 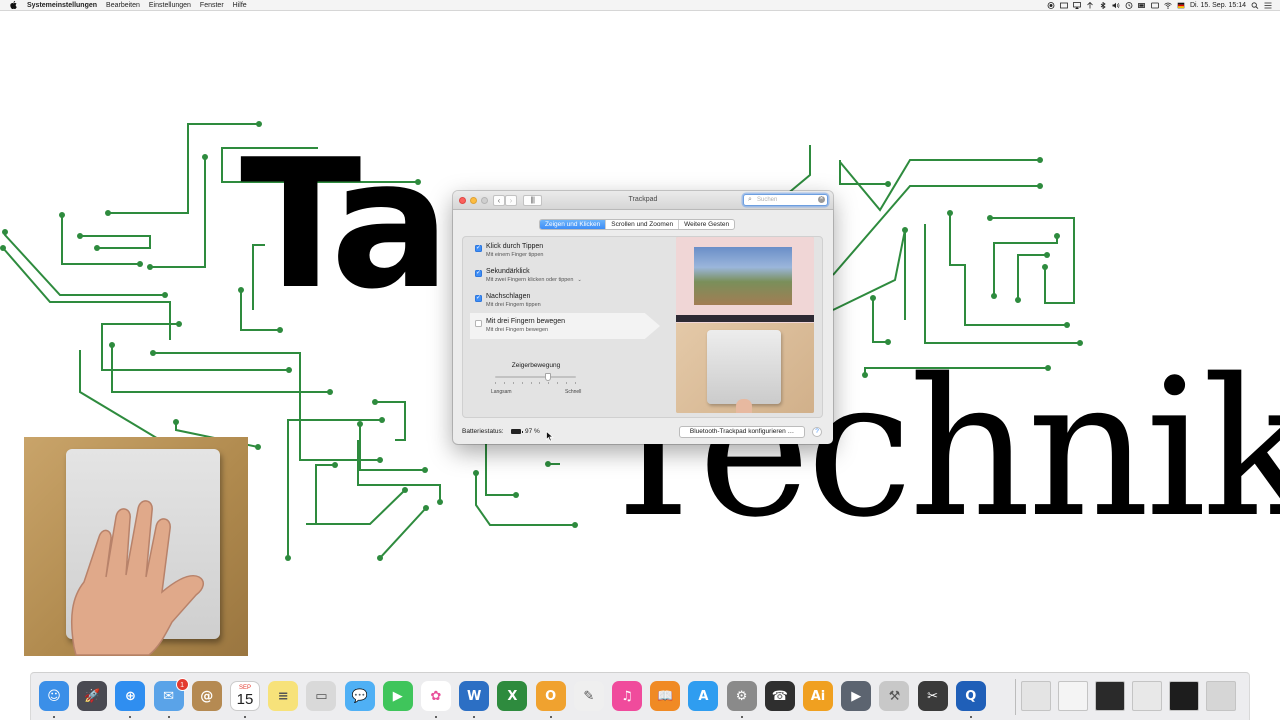 What do you see at coordinates (550, 436) in the screenshot?
I see `mouse-cursor-icon` at bounding box center [550, 436].